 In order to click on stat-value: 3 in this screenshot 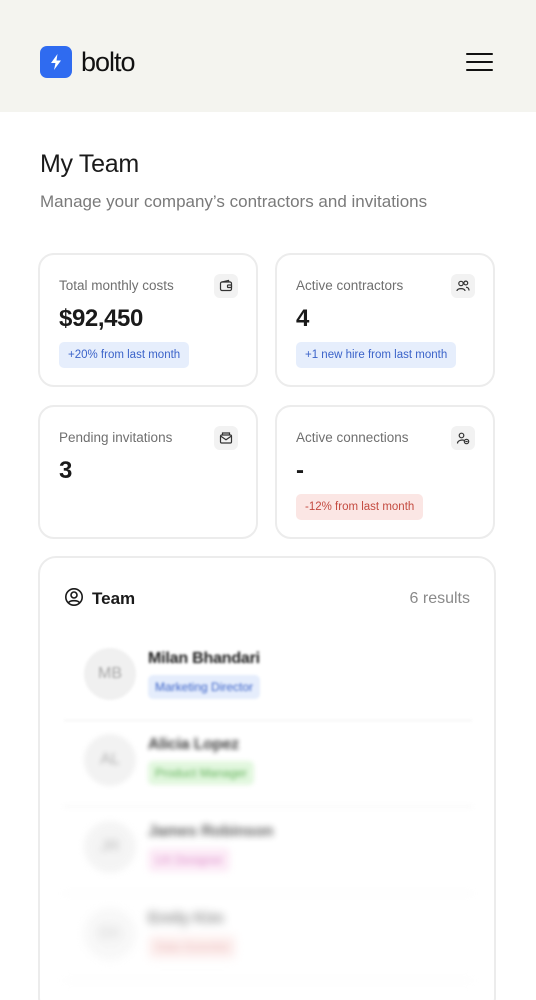, I will do `click(65, 470)`.